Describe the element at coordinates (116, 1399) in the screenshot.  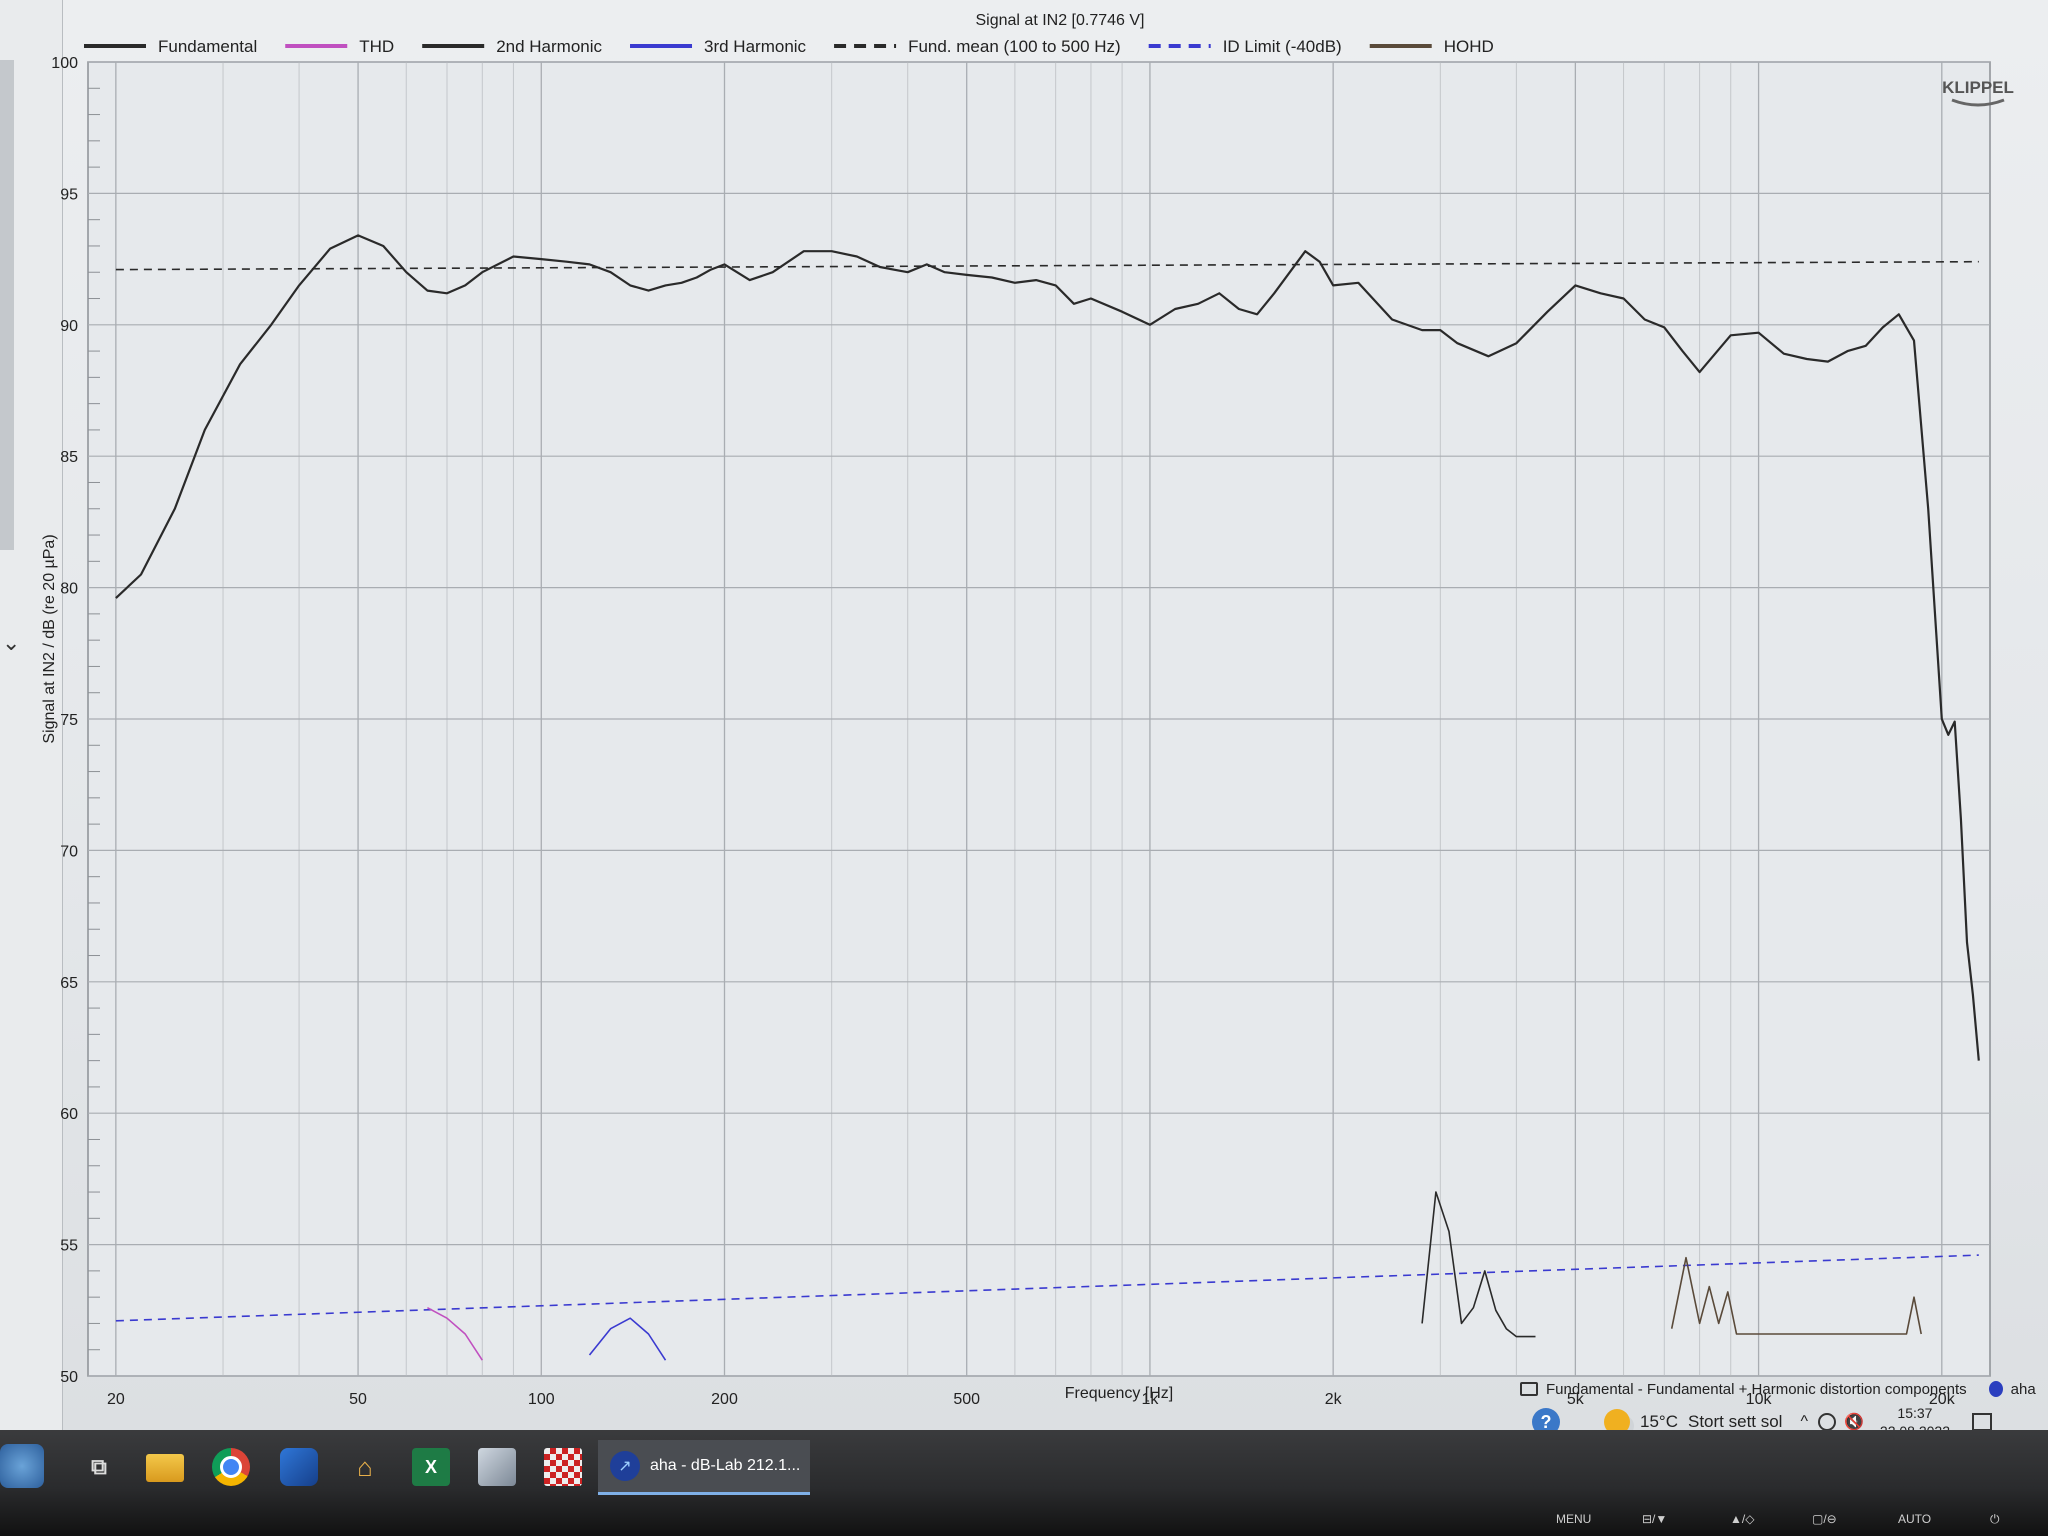
I see `x-tick-label: 20` at that location.